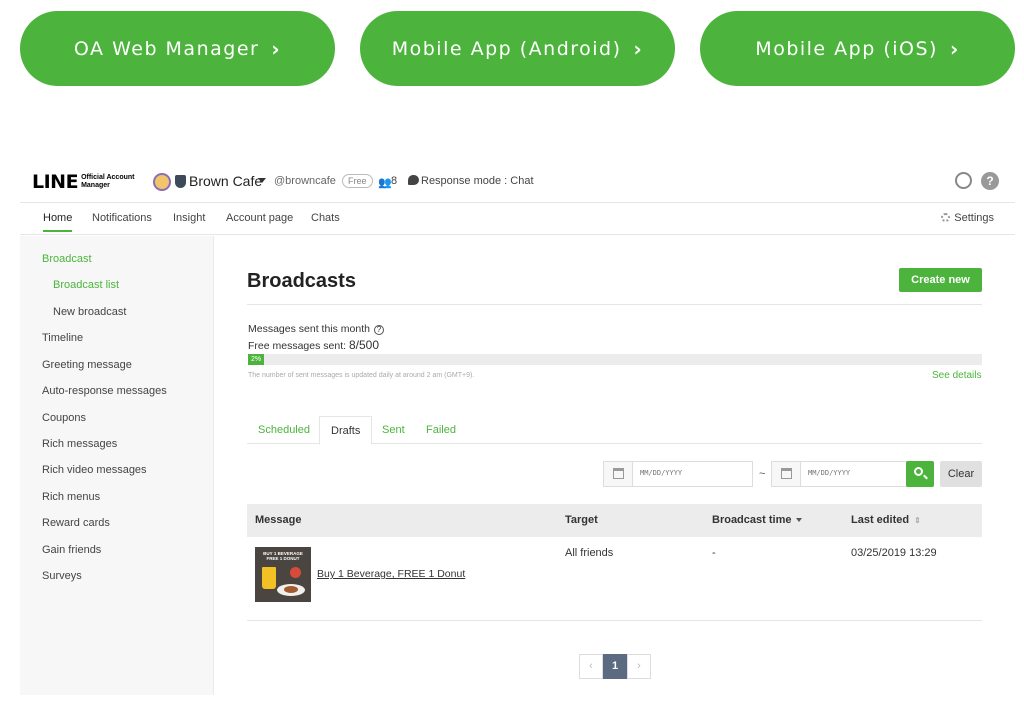  What do you see at coordinates (357, 181) in the screenshot?
I see `plan-badge: Free` at bounding box center [357, 181].